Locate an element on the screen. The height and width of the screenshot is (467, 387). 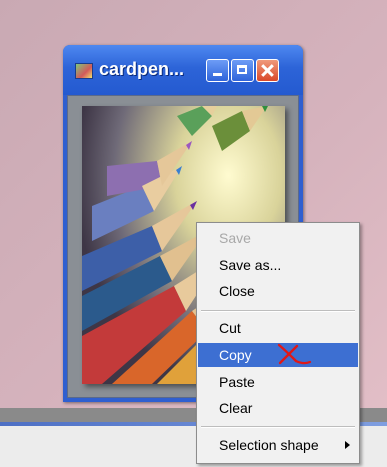
close-button is located at coordinates (267, 70).